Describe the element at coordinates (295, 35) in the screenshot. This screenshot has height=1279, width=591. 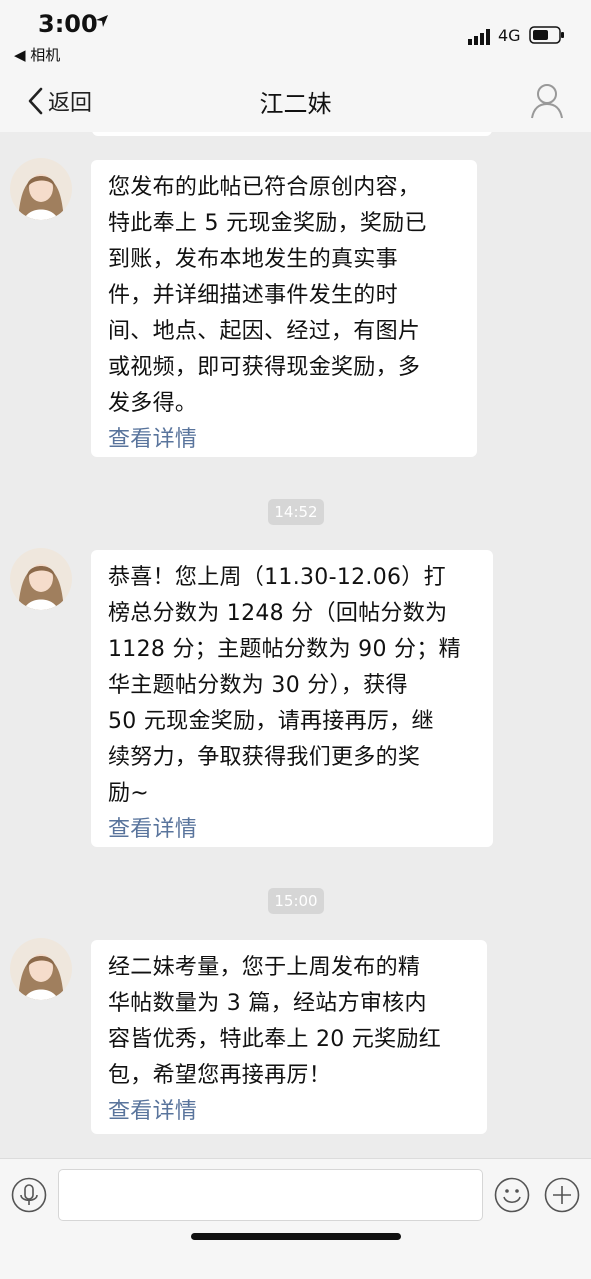
I see `status-bar: 3:00 ◀ 相机 4G` at that location.